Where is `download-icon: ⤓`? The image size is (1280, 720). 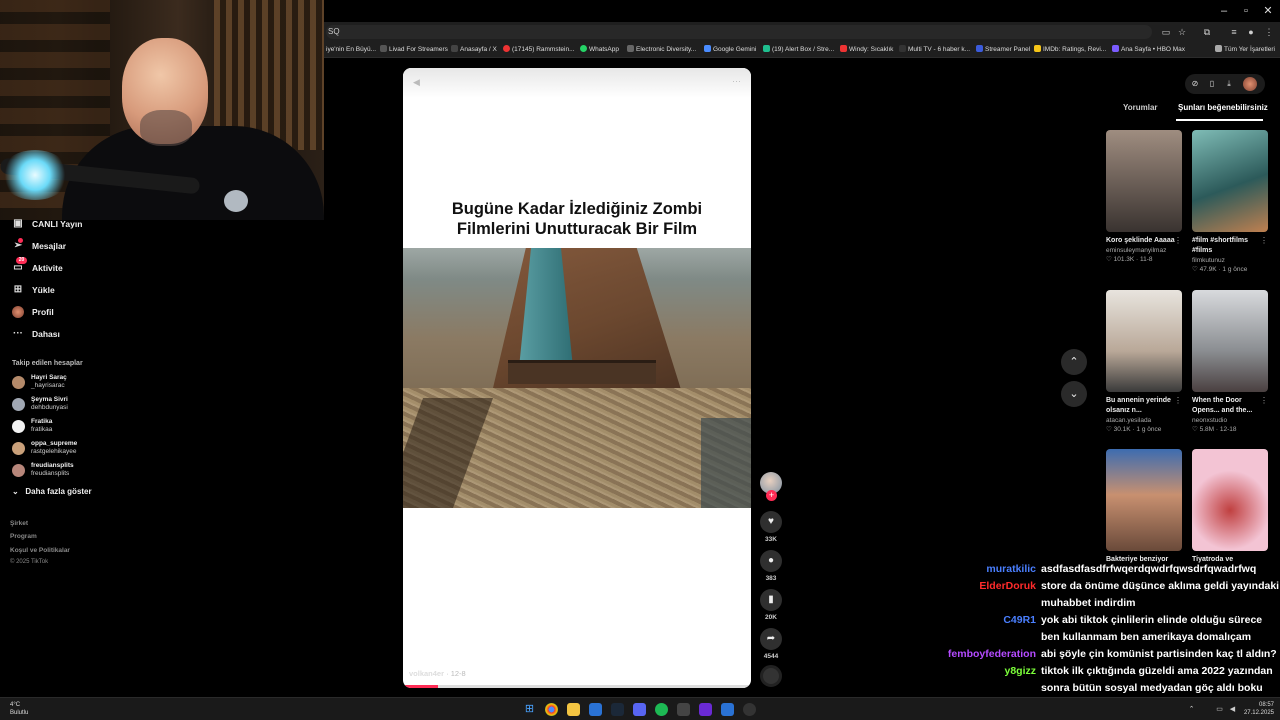 download-icon: ⤓ is located at coordinates (1229, 84).